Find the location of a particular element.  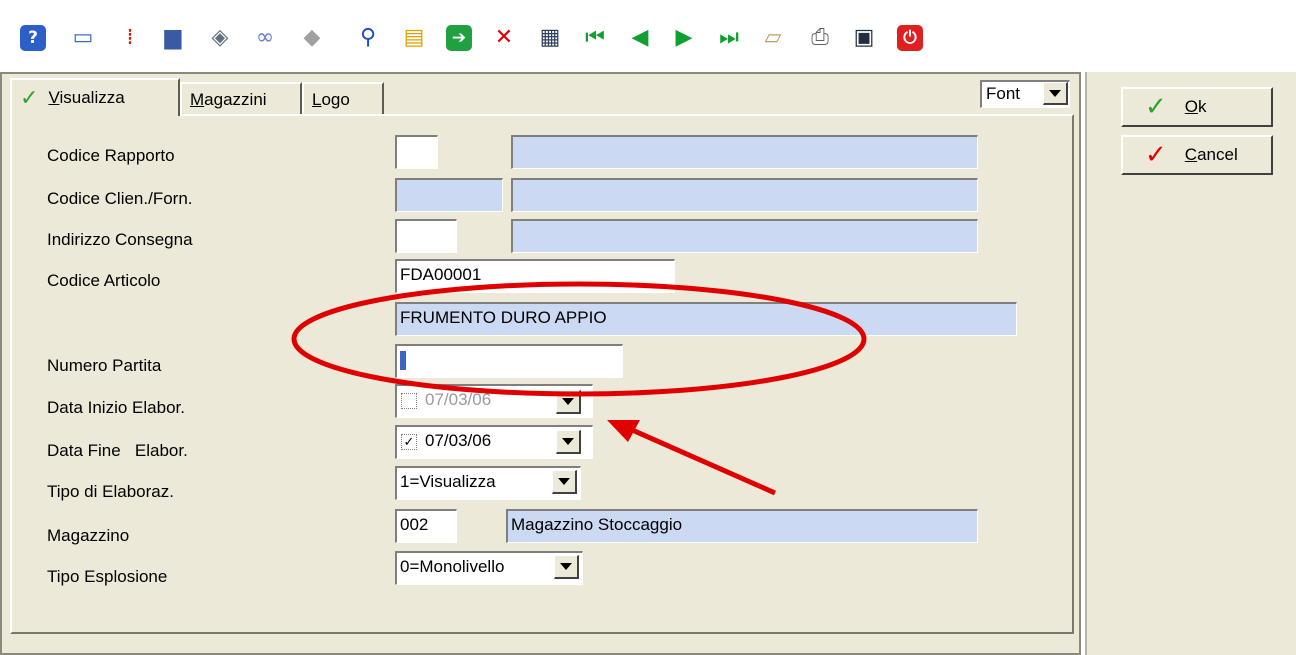

next-record-icon: ▶ is located at coordinates (684, 38).